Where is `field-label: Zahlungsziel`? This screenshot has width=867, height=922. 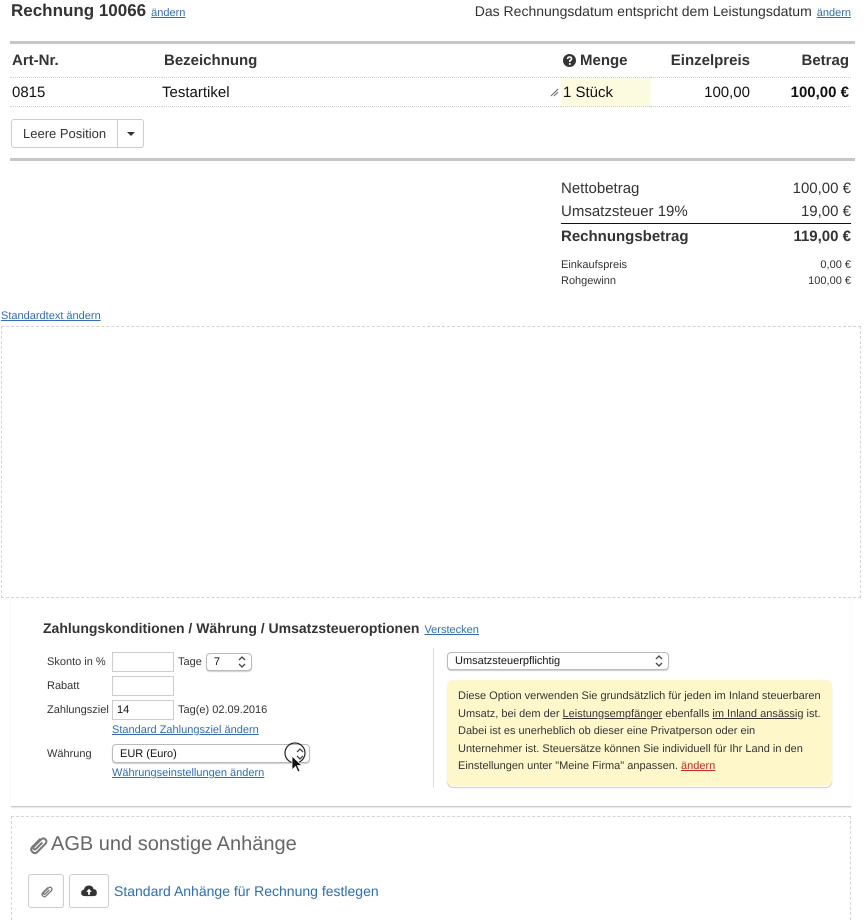
field-label: Zahlungsziel is located at coordinates (77, 710).